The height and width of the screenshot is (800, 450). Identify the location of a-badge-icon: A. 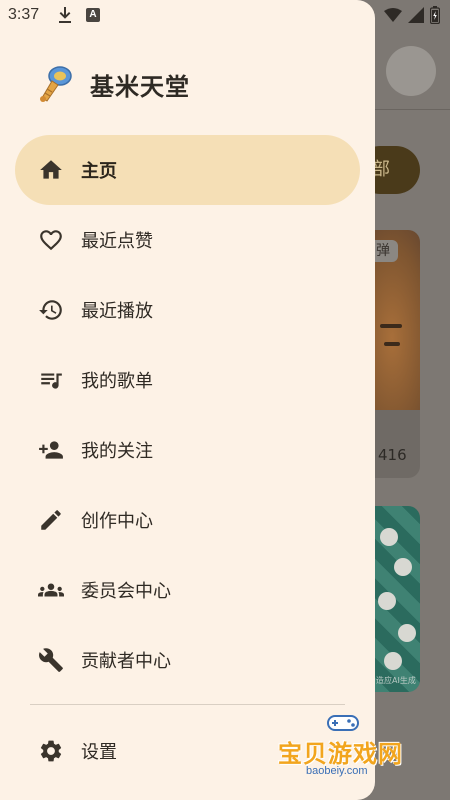
(93, 15).